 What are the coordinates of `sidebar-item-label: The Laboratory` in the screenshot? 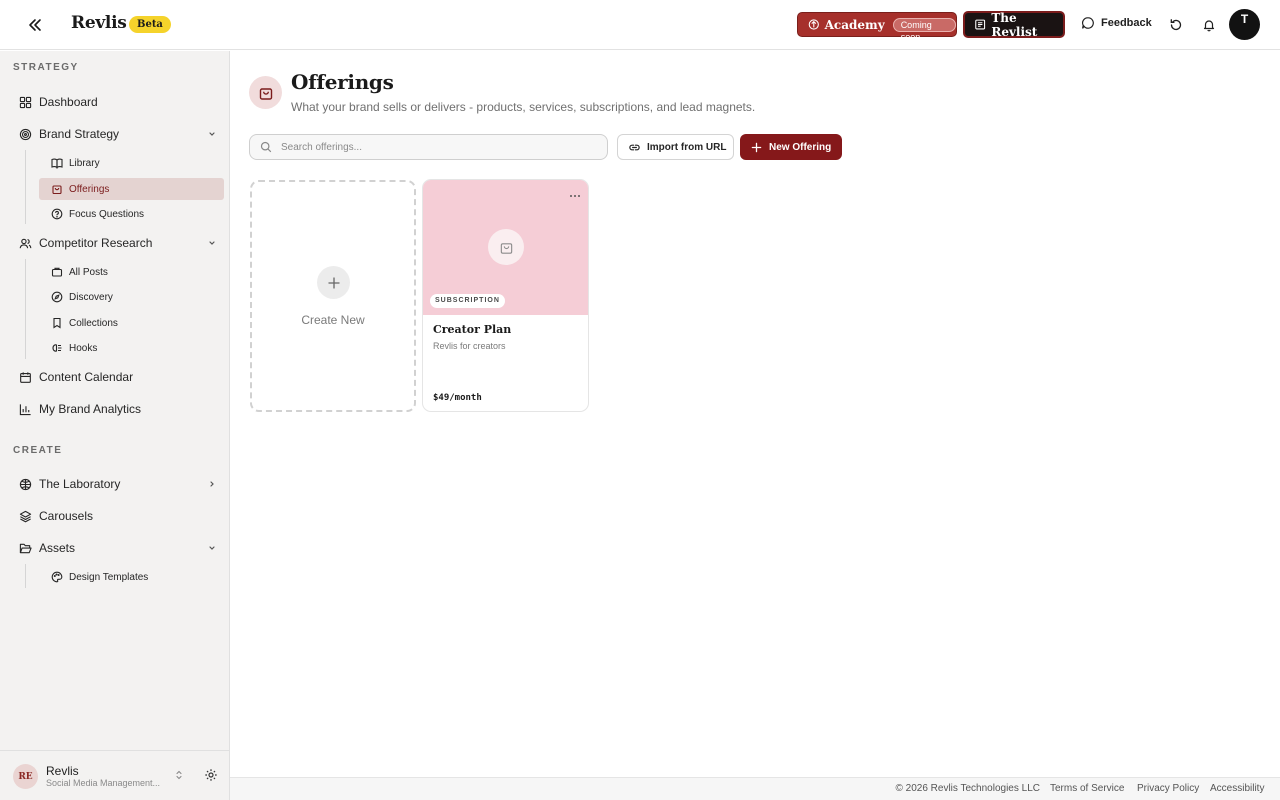 It's located at (80, 484).